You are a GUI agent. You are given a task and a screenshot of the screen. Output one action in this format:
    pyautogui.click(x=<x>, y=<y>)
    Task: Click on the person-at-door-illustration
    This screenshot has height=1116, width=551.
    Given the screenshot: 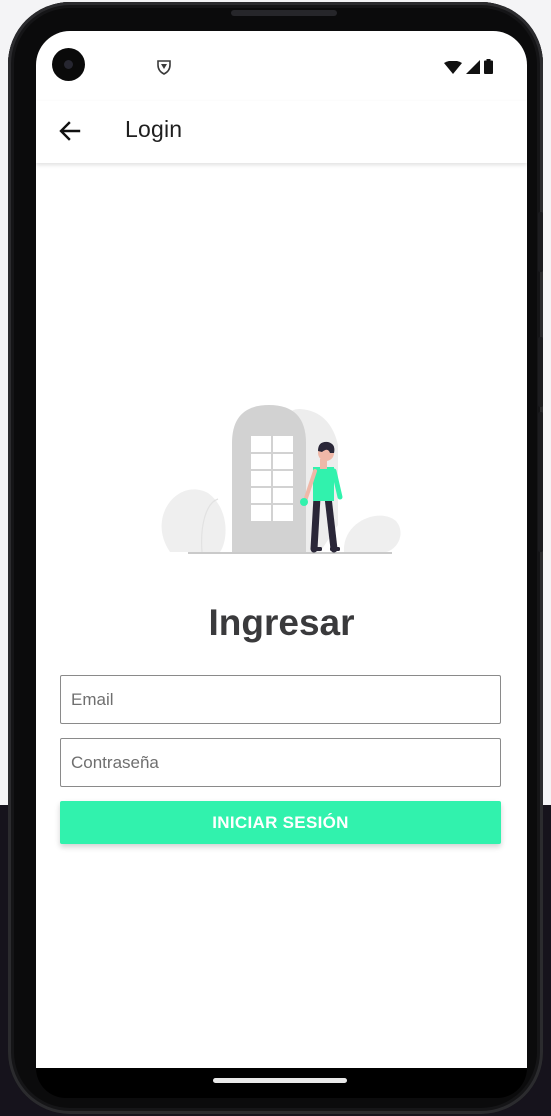 What is the action you would take?
    pyautogui.click(x=281, y=479)
    